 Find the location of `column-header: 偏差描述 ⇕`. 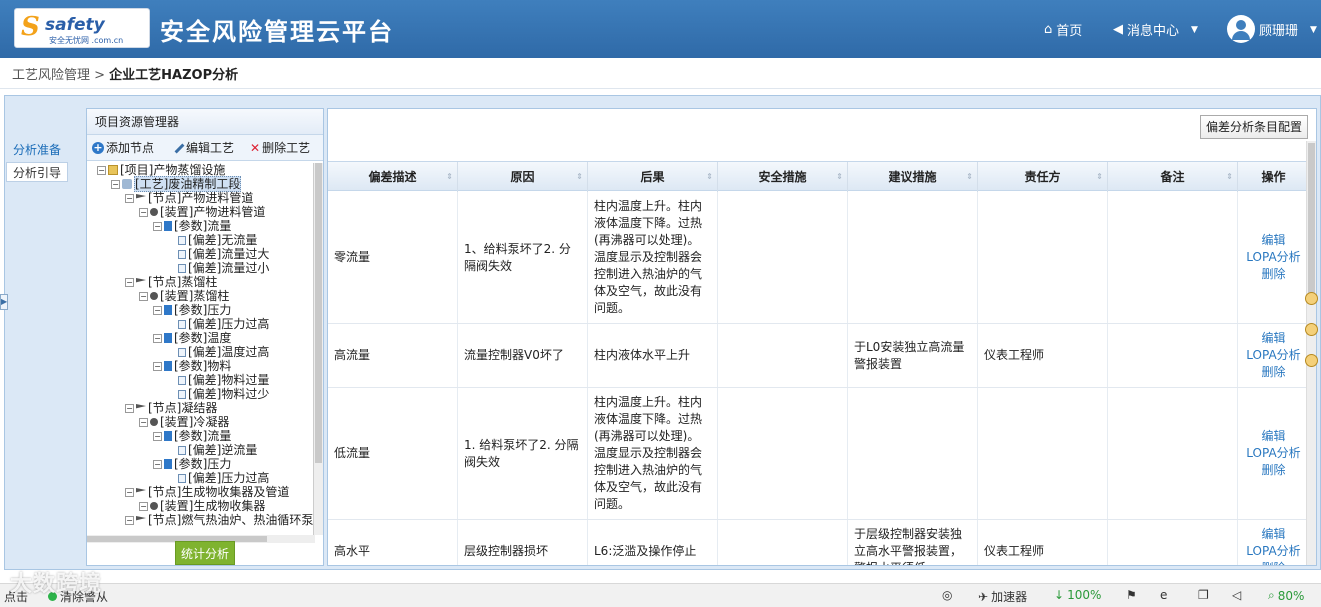

column-header: 偏差描述 ⇕ is located at coordinates (393, 177).